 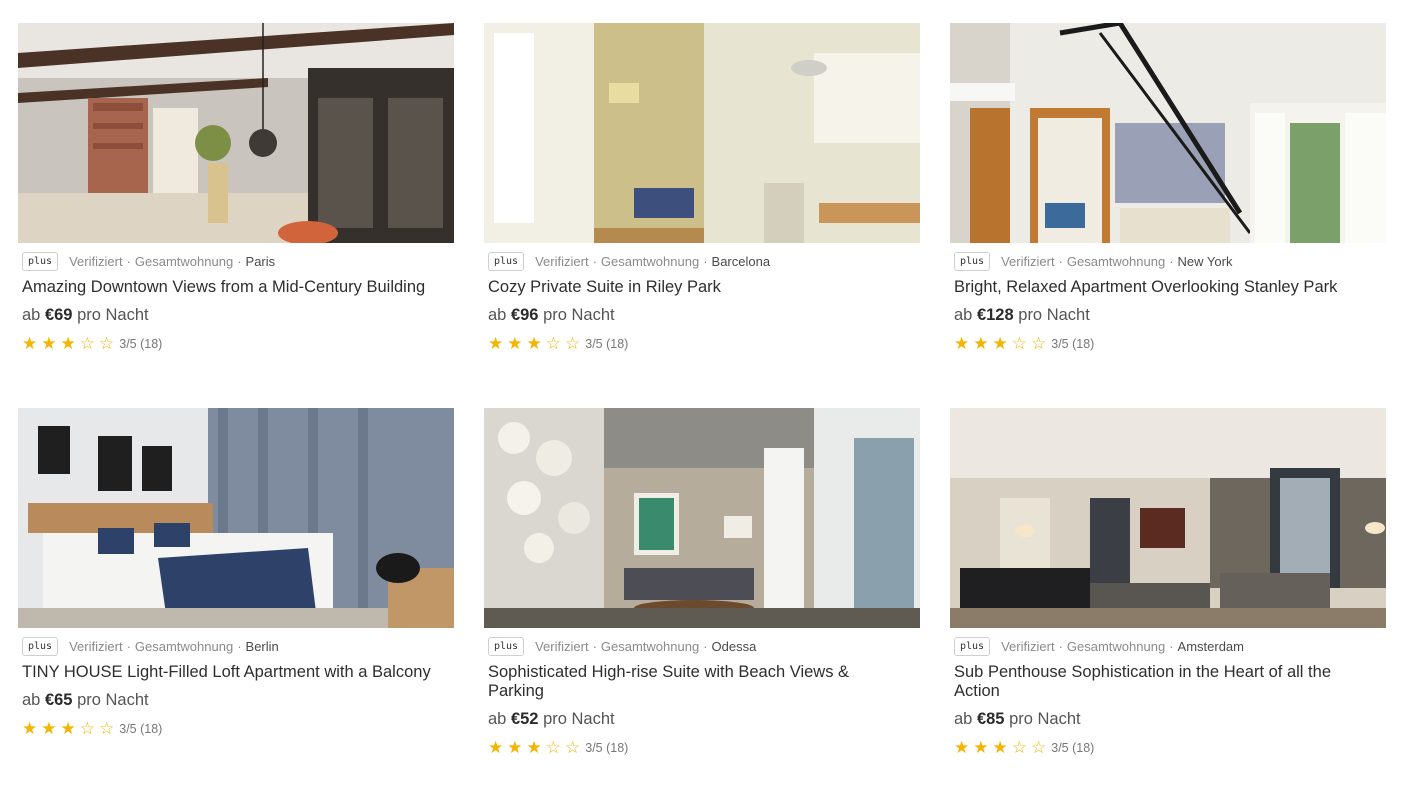 What do you see at coordinates (58, 315) in the screenshot?
I see `price-amount: €69` at bounding box center [58, 315].